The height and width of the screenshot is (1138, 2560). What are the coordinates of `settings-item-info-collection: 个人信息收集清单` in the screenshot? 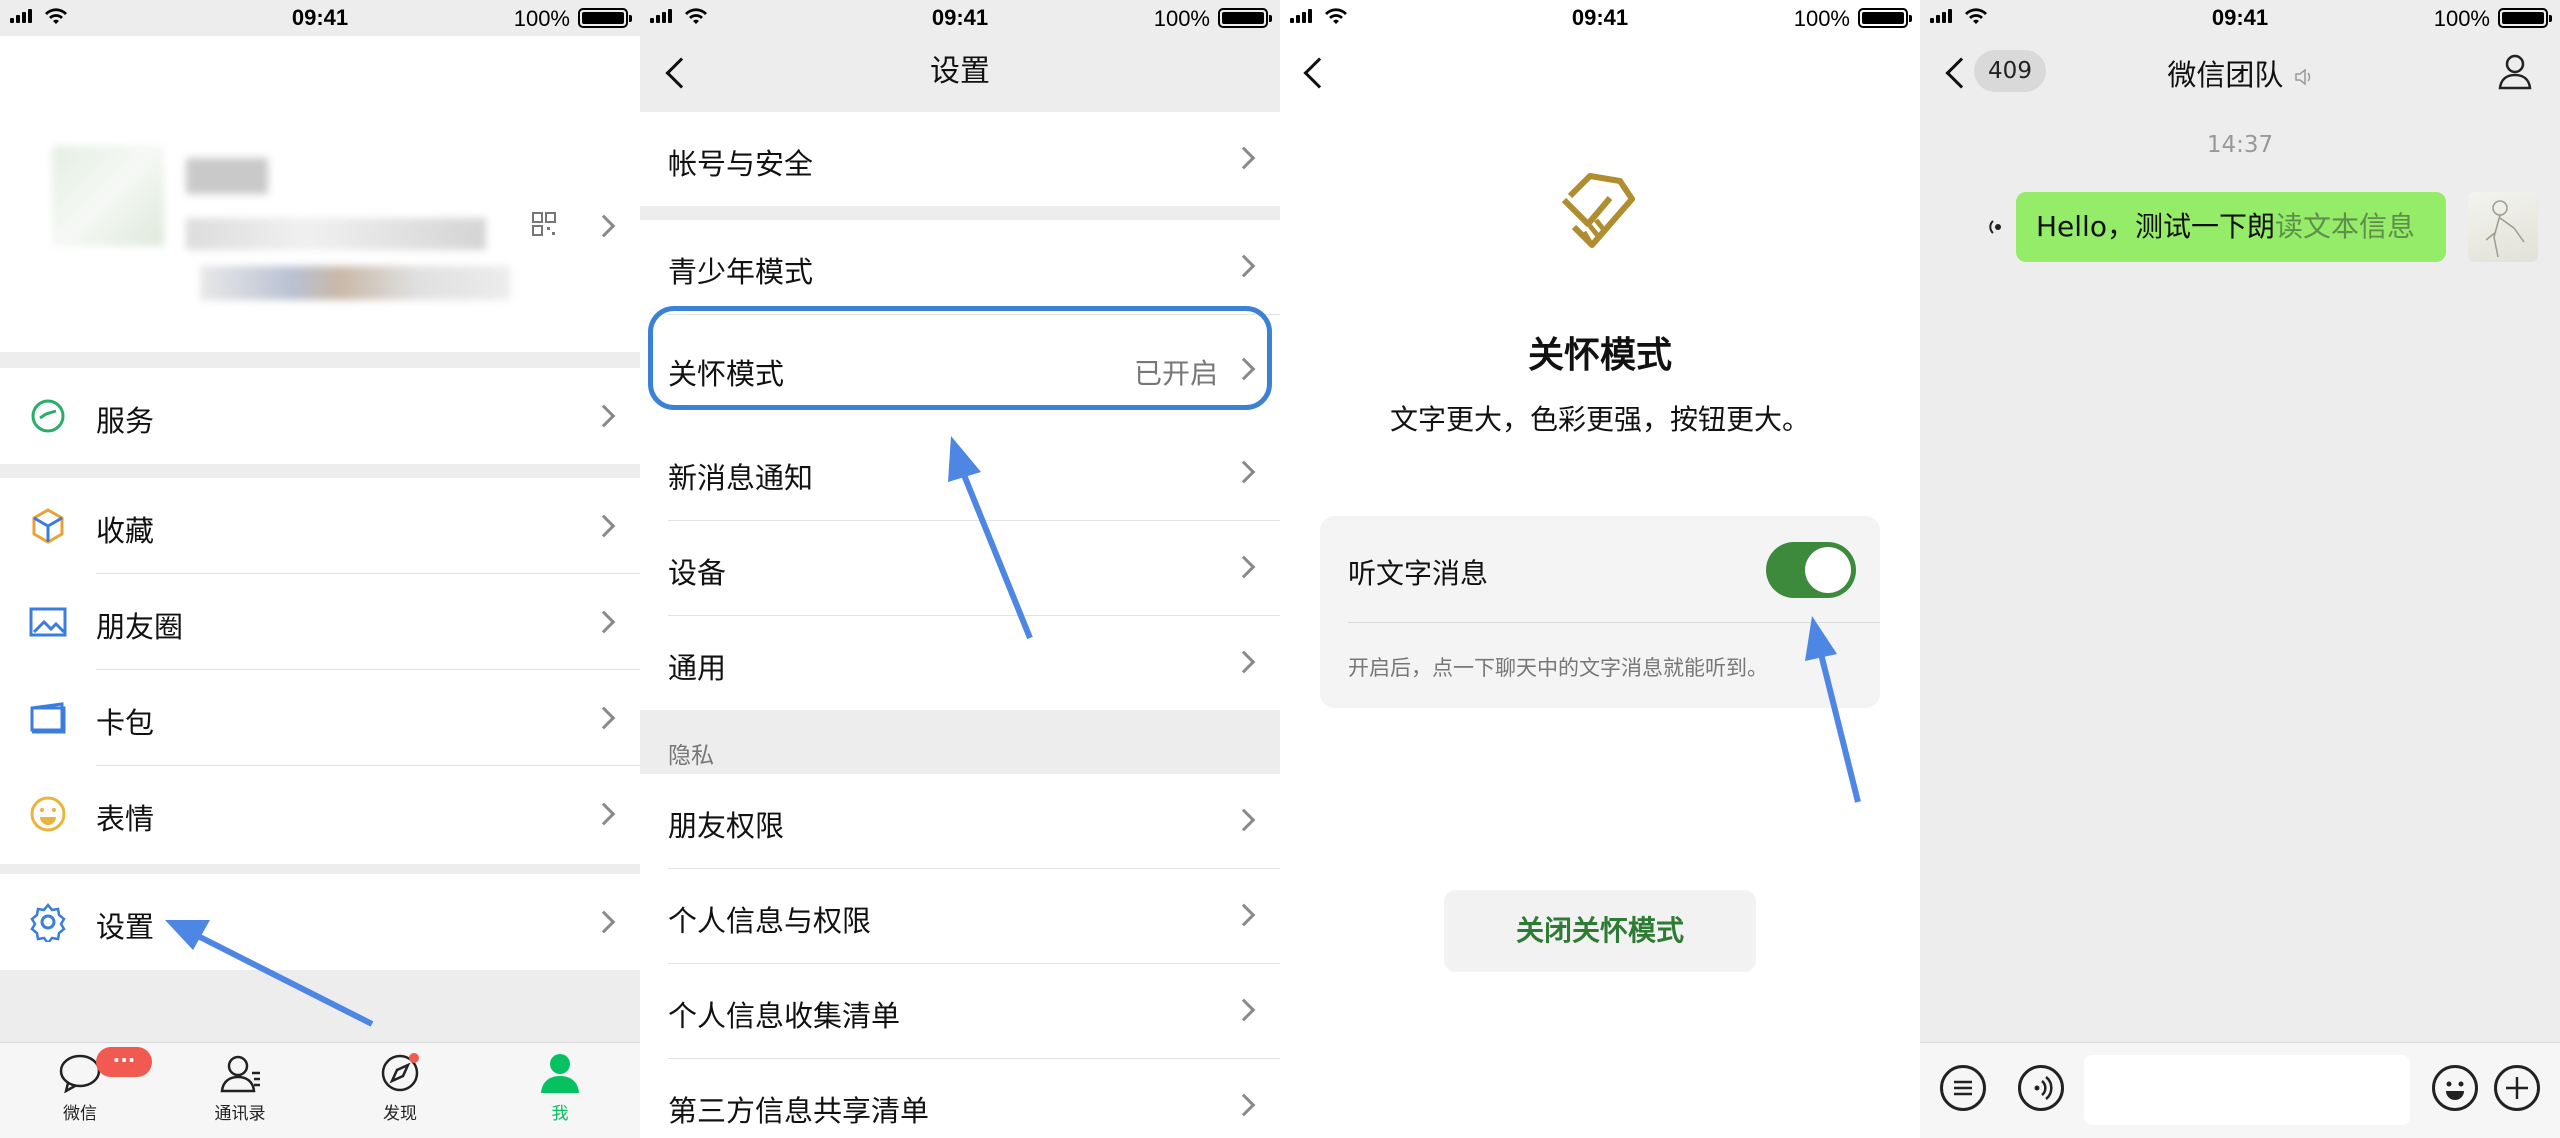 It's located at (960, 1011).